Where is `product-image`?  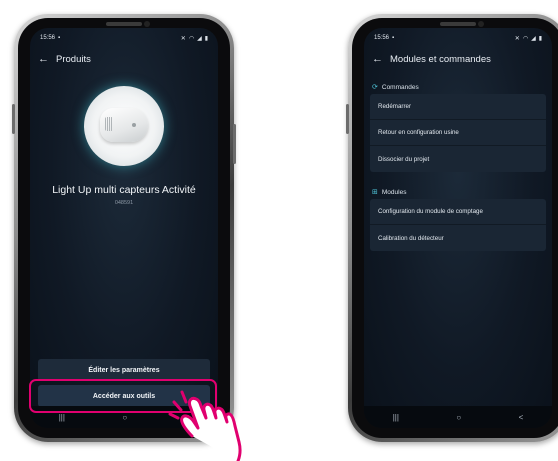
product-image is located at coordinates (124, 126).